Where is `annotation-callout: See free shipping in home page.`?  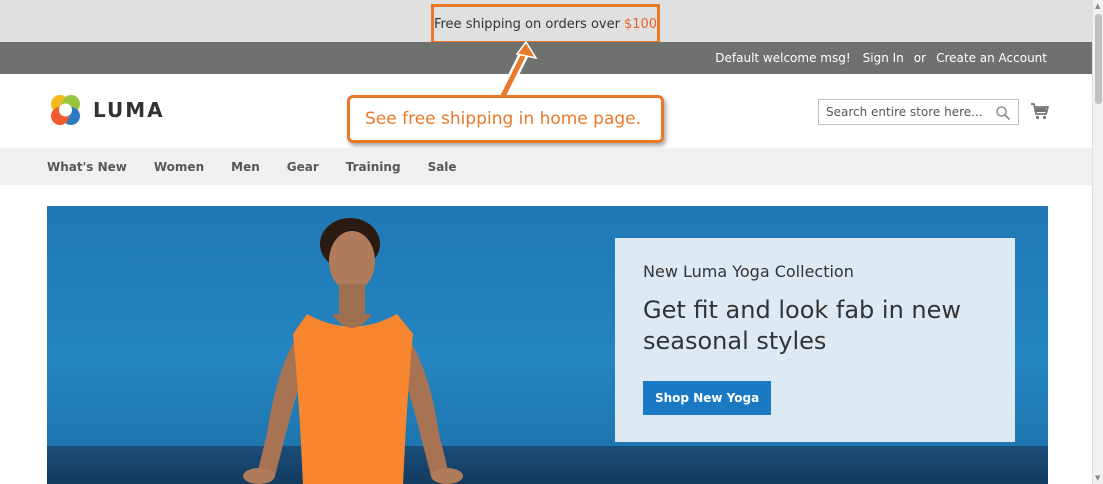
annotation-callout: See free shipping in home page. is located at coordinates (505, 119).